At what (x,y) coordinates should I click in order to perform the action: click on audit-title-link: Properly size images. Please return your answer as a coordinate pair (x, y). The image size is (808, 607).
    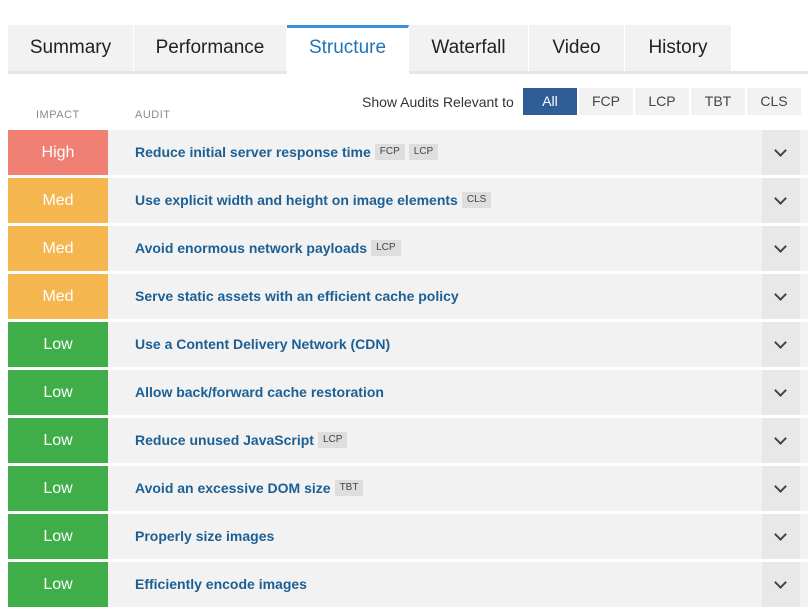
    Looking at the image, I should click on (204, 536).